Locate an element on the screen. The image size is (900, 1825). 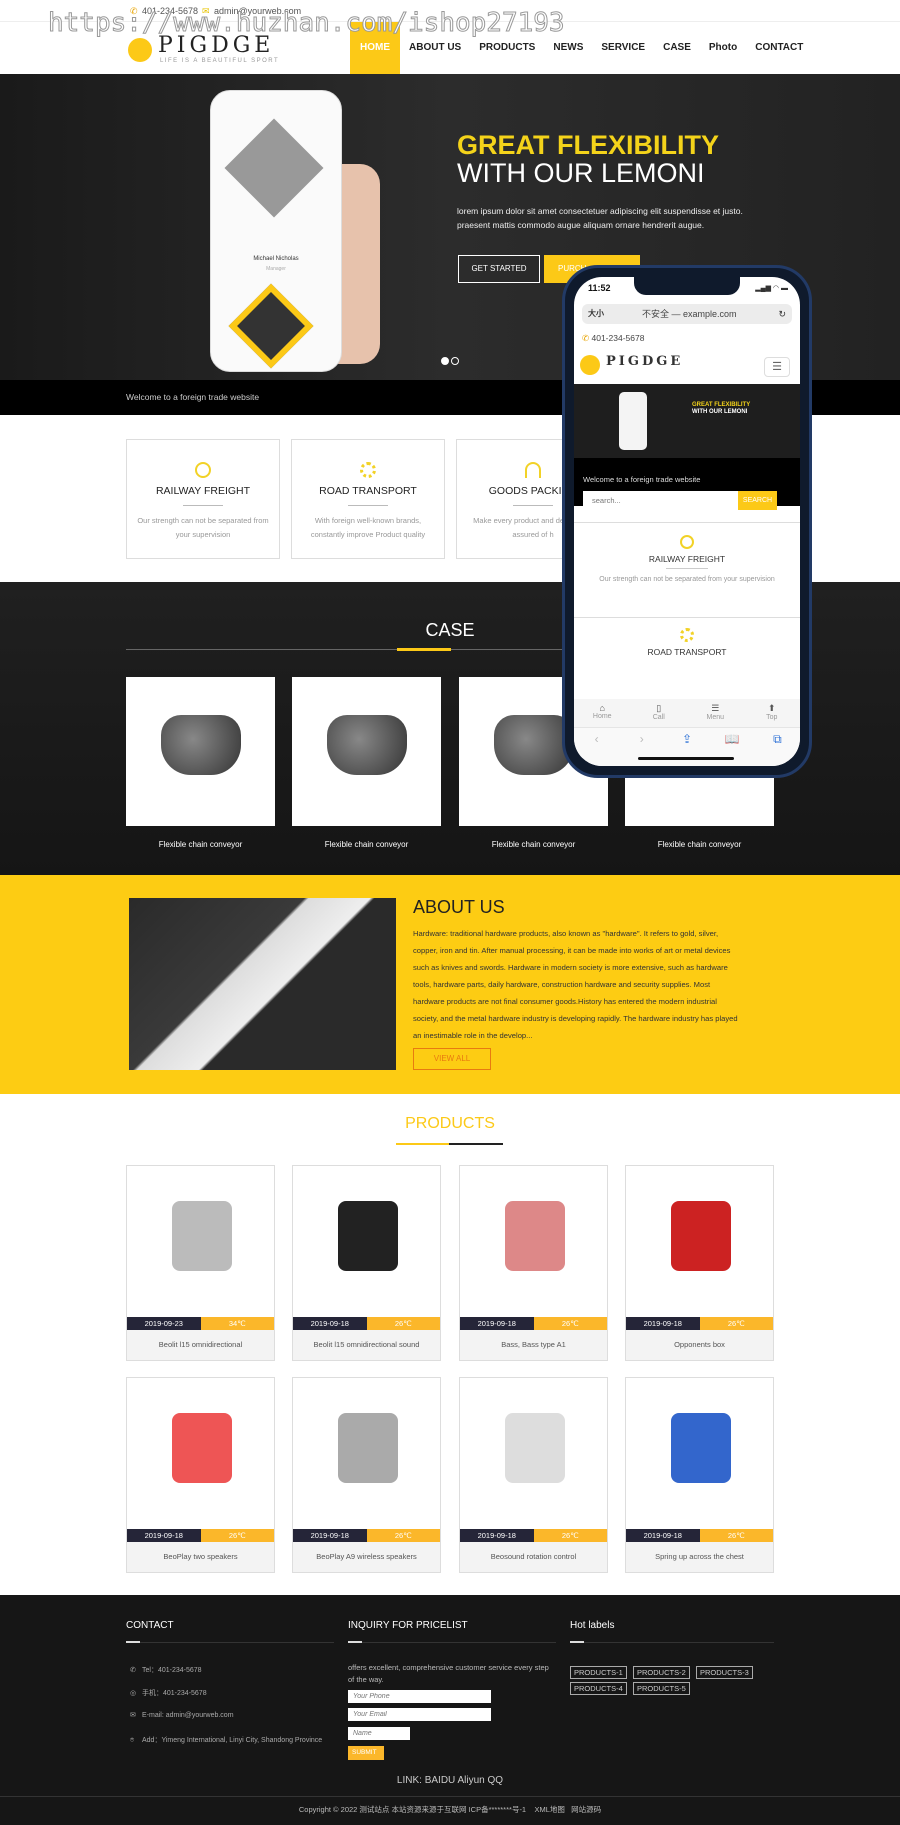
submit-button: SUBMIT is located at coordinates (366, 1753).